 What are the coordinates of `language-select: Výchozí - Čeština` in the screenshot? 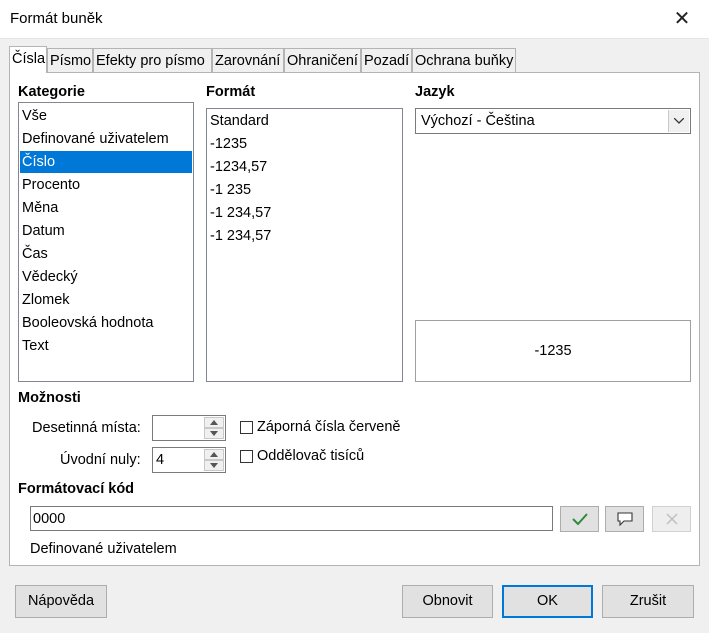 It's located at (553, 121).